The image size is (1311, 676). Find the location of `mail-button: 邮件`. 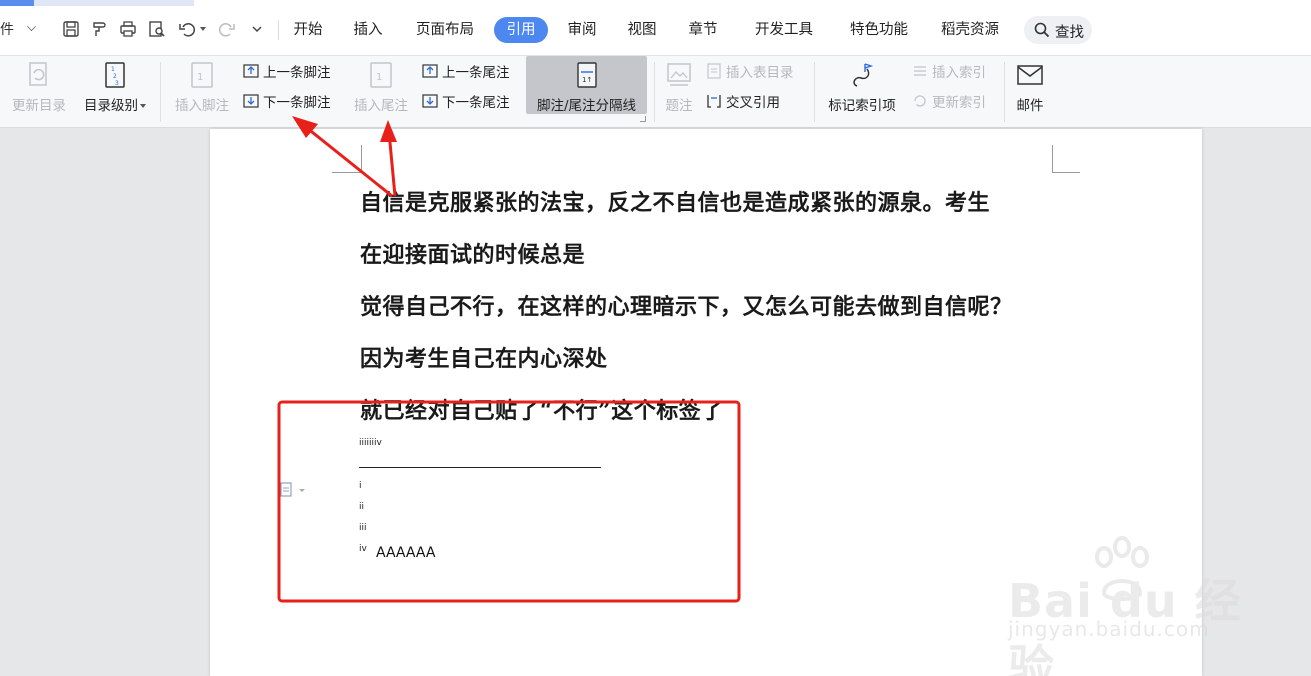

mail-button: 邮件 is located at coordinates (1030, 92).